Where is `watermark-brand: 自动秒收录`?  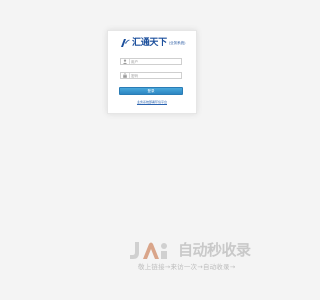 watermark-brand: 自动秒收录 is located at coordinates (214, 250).